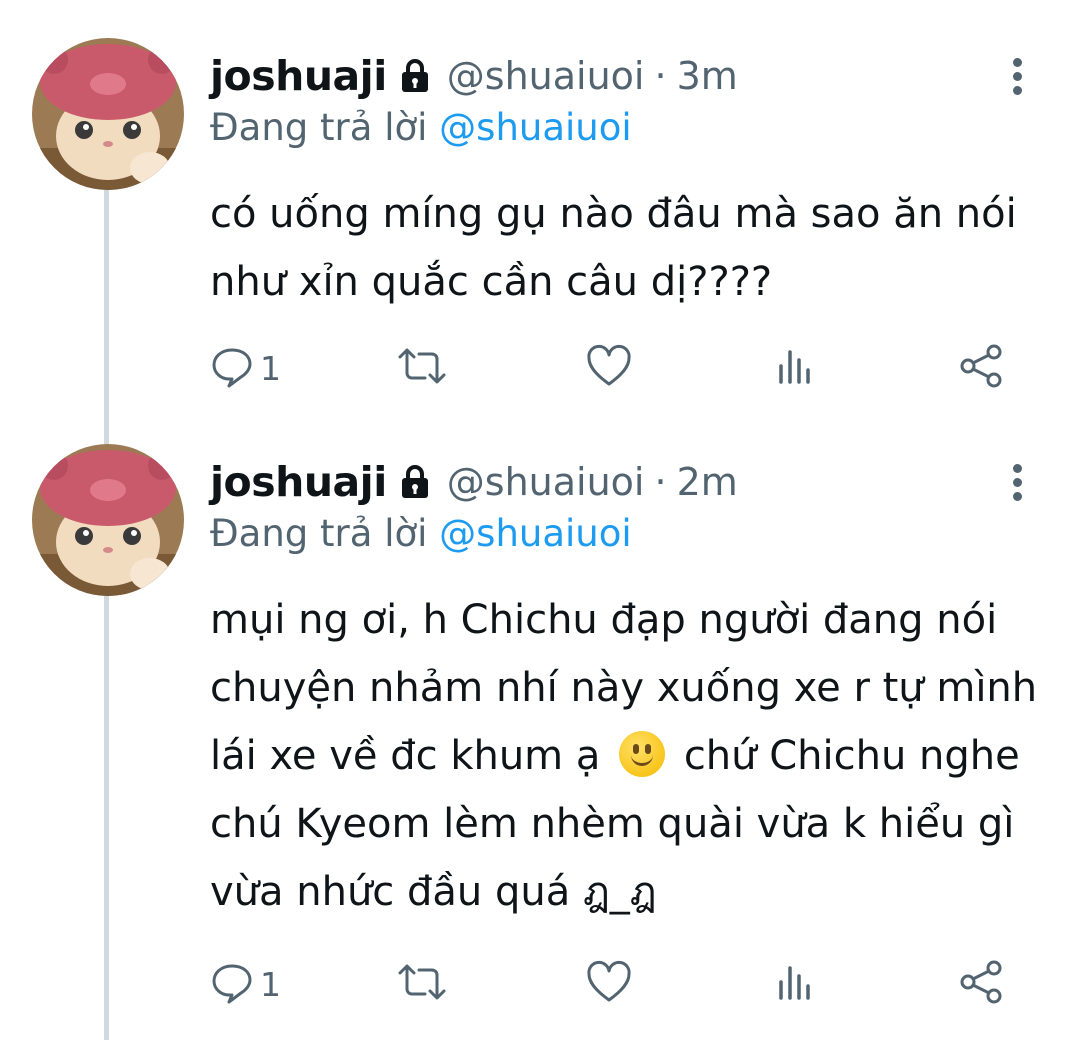 The height and width of the screenshot is (1040, 1080). What do you see at coordinates (405, 756) in the screenshot?
I see `text-segment: lái xe về đc khum ạ` at bounding box center [405, 756].